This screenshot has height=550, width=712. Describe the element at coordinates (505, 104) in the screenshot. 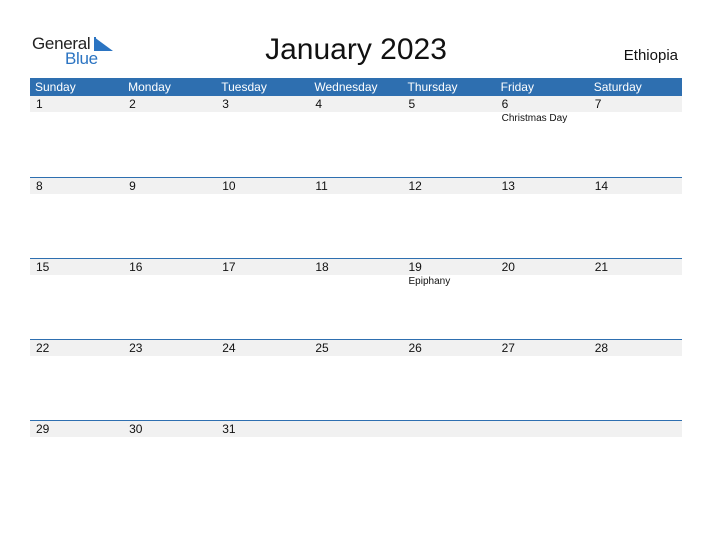

I see `day-number: 6` at that location.